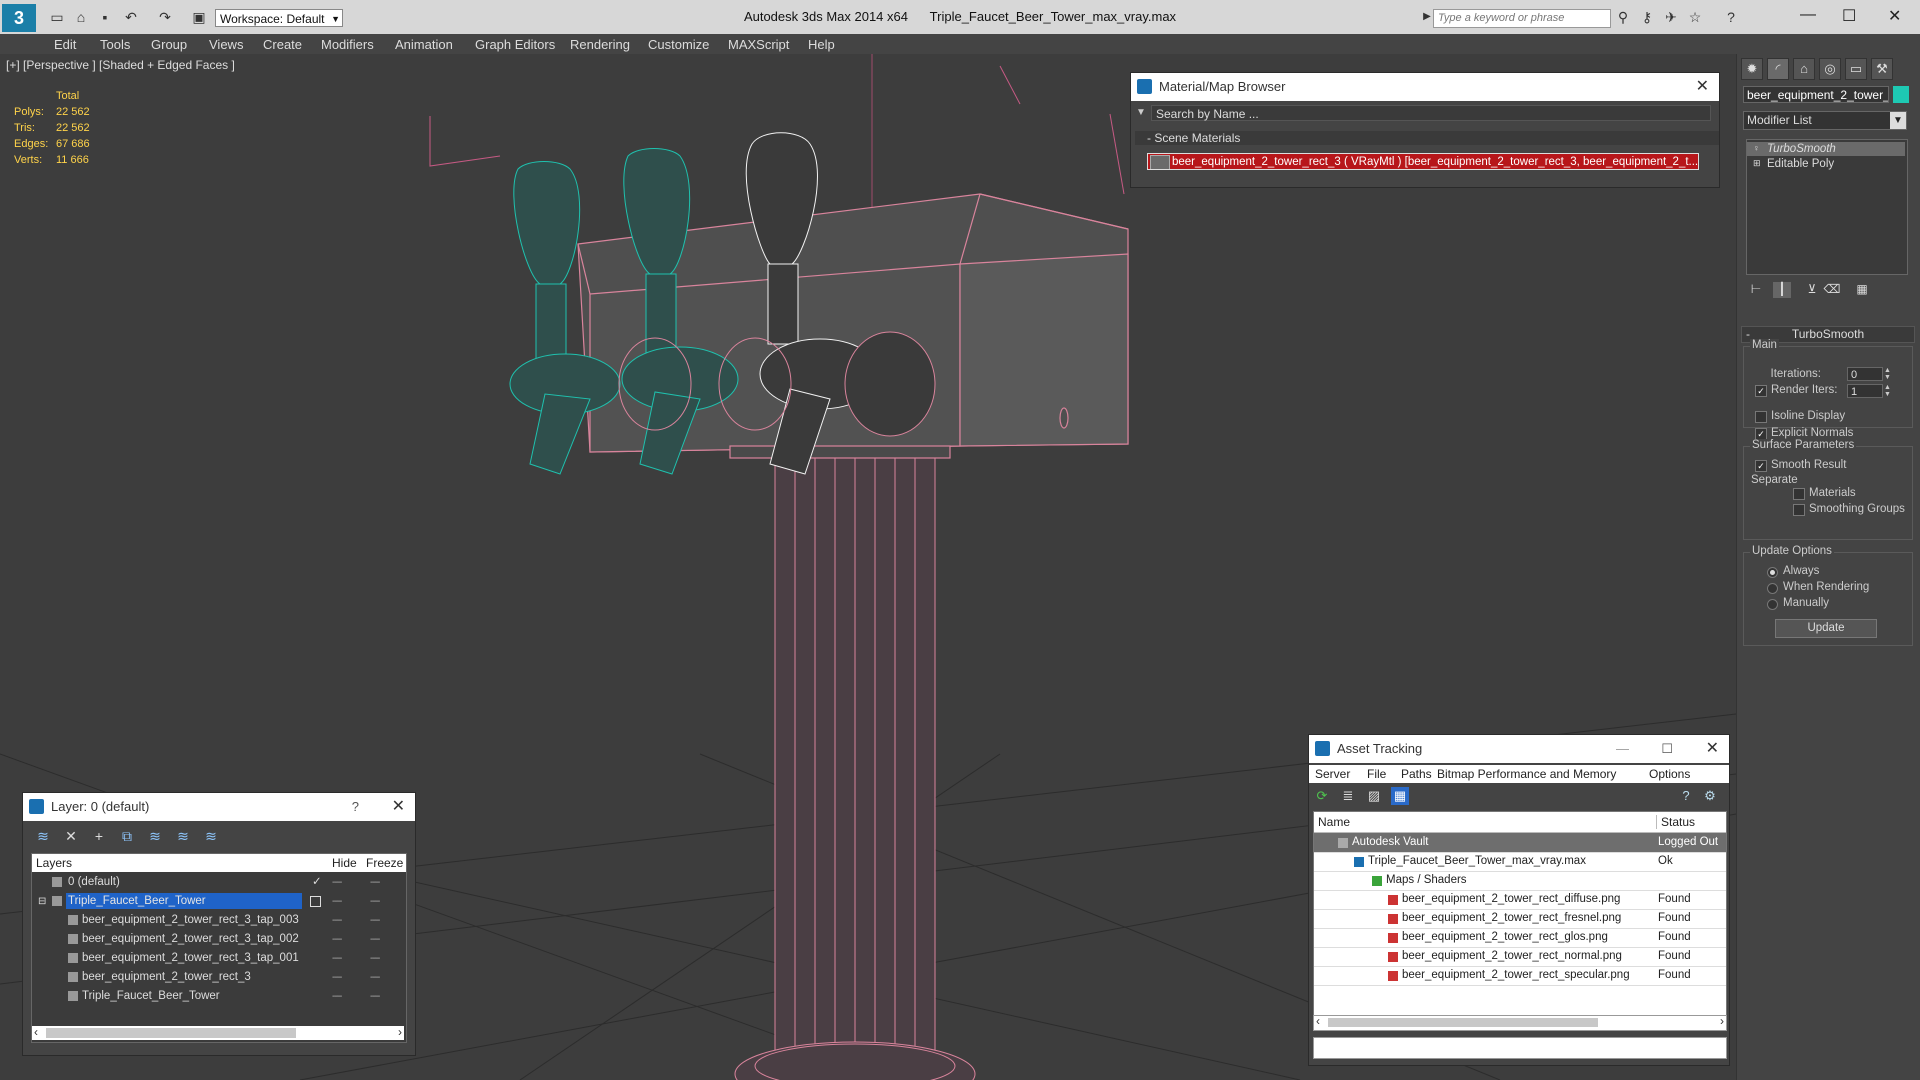 This screenshot has width=1920, height=1080. Describe the element at coordinates (678, 44) in the screenshot. I see `menu-customize: Customize` at that location.